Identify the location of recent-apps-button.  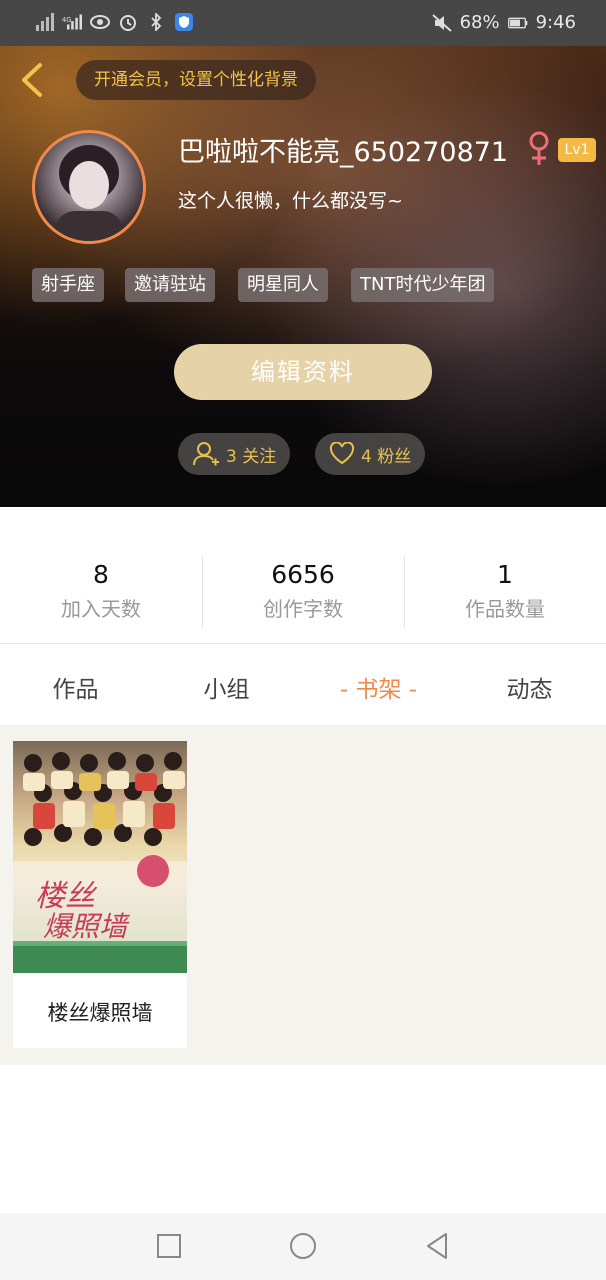
(169, 1248).